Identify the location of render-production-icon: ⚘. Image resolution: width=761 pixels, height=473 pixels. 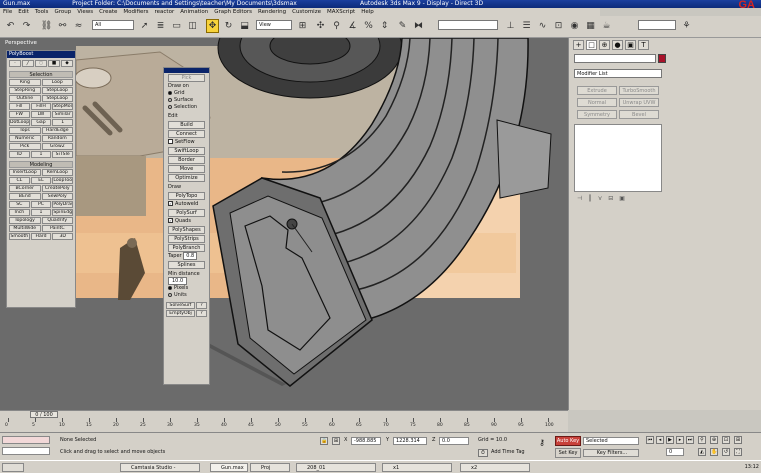
(686, 26).